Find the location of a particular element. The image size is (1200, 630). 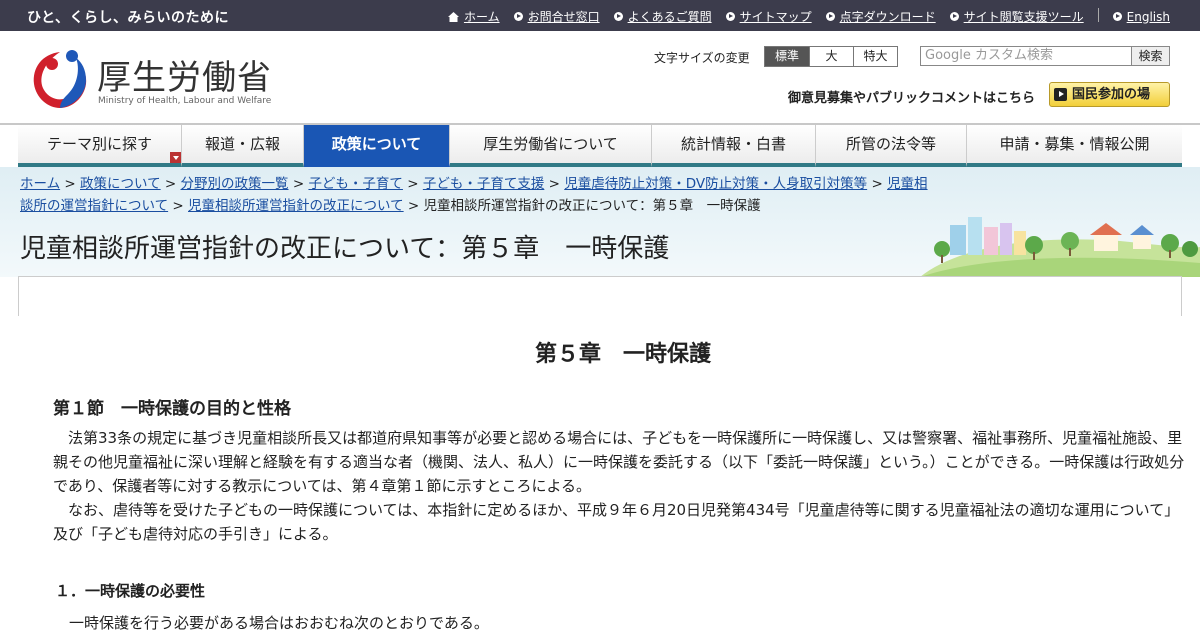

breadcrumb-link: 子ども・子育て支援 is located at coordinates (484, 184).